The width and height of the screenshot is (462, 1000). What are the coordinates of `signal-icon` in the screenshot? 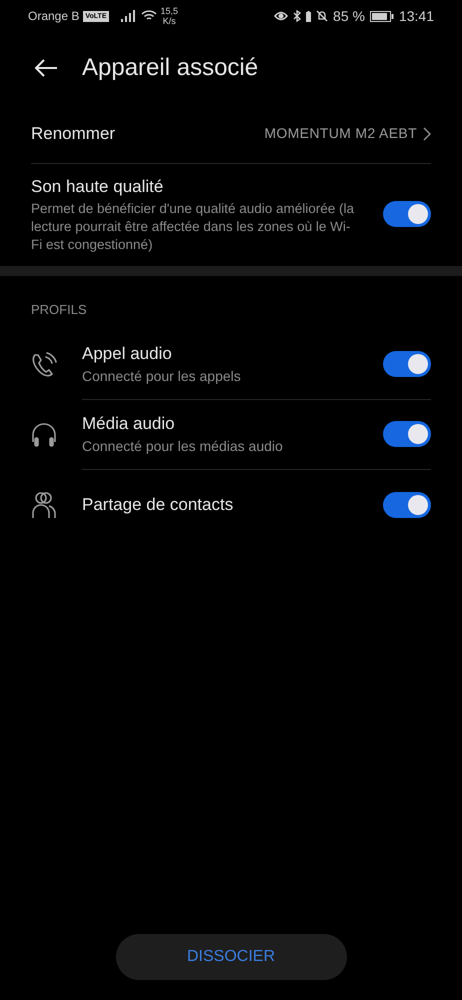 It's located at (128, 16).